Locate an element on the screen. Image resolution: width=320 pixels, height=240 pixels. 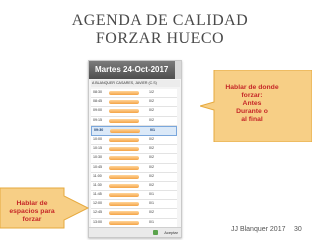
slide-author: JJ Blanquer 2017 is located at coordinates (258, 229).